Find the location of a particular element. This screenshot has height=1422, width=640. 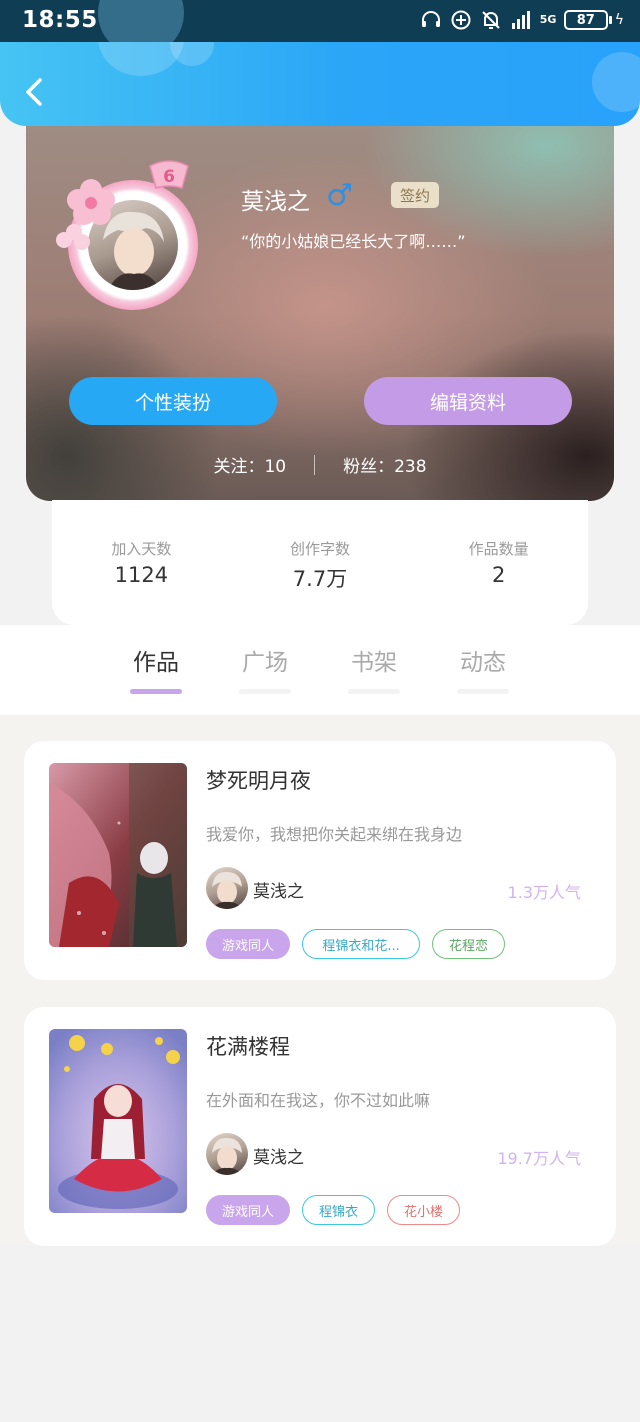

tab-bar: 作品 广场 书架 动态 is located at coordinates (320, 670).